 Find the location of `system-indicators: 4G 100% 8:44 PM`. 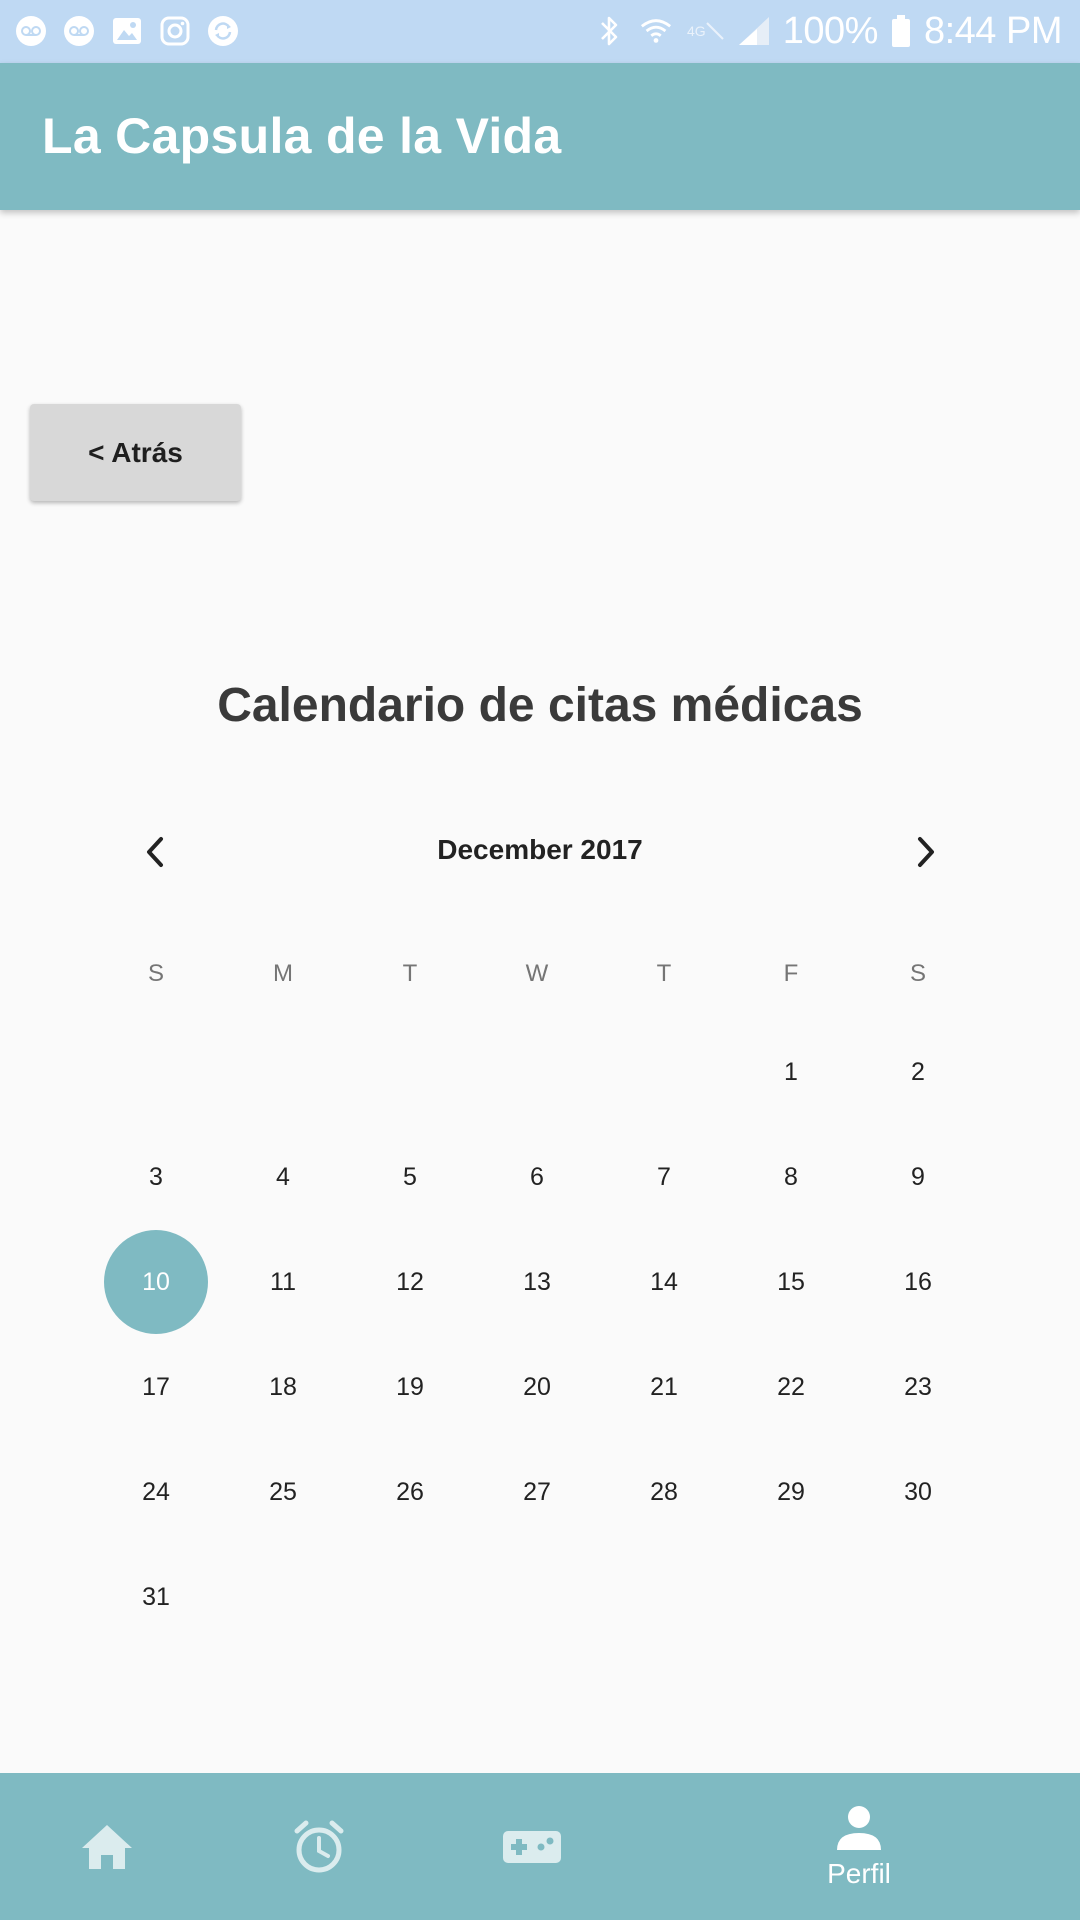

system-indicators: 4G 100% 8:44 PM is located at coordinates (828, 31).